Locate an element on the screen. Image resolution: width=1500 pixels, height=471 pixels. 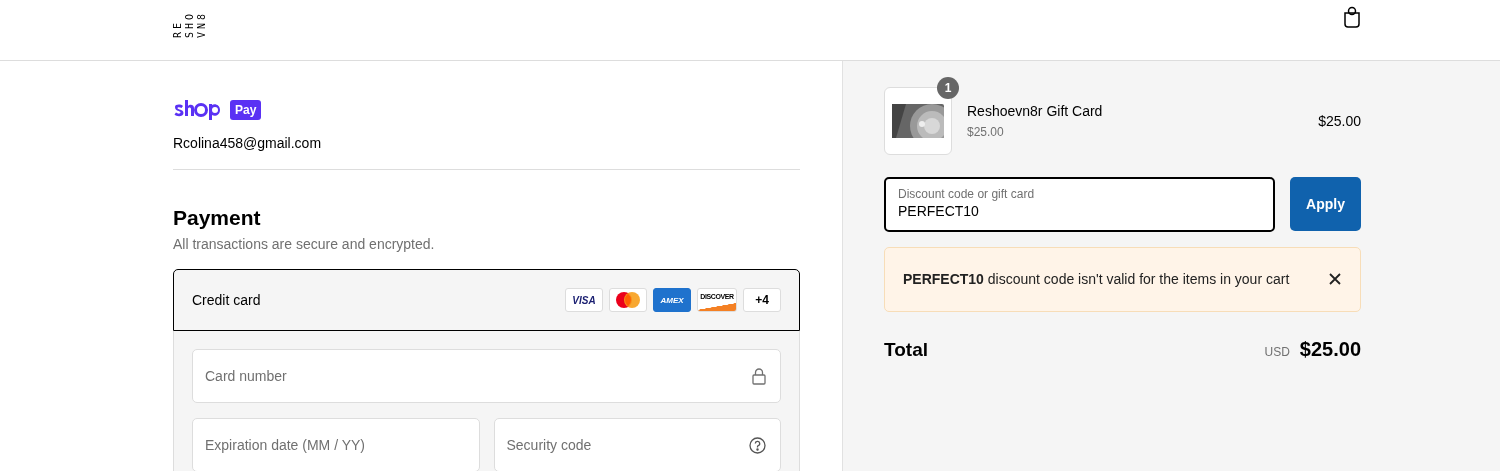
product-name: Reshoevn8r Gift Card is located at coordinates (1035, 111).